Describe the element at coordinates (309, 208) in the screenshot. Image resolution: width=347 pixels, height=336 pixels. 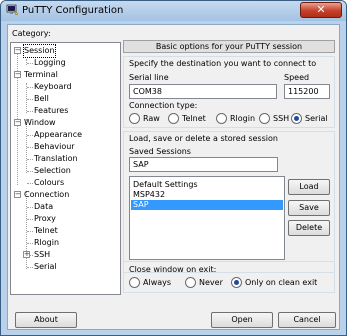
I see `save-button: Save` at that location.